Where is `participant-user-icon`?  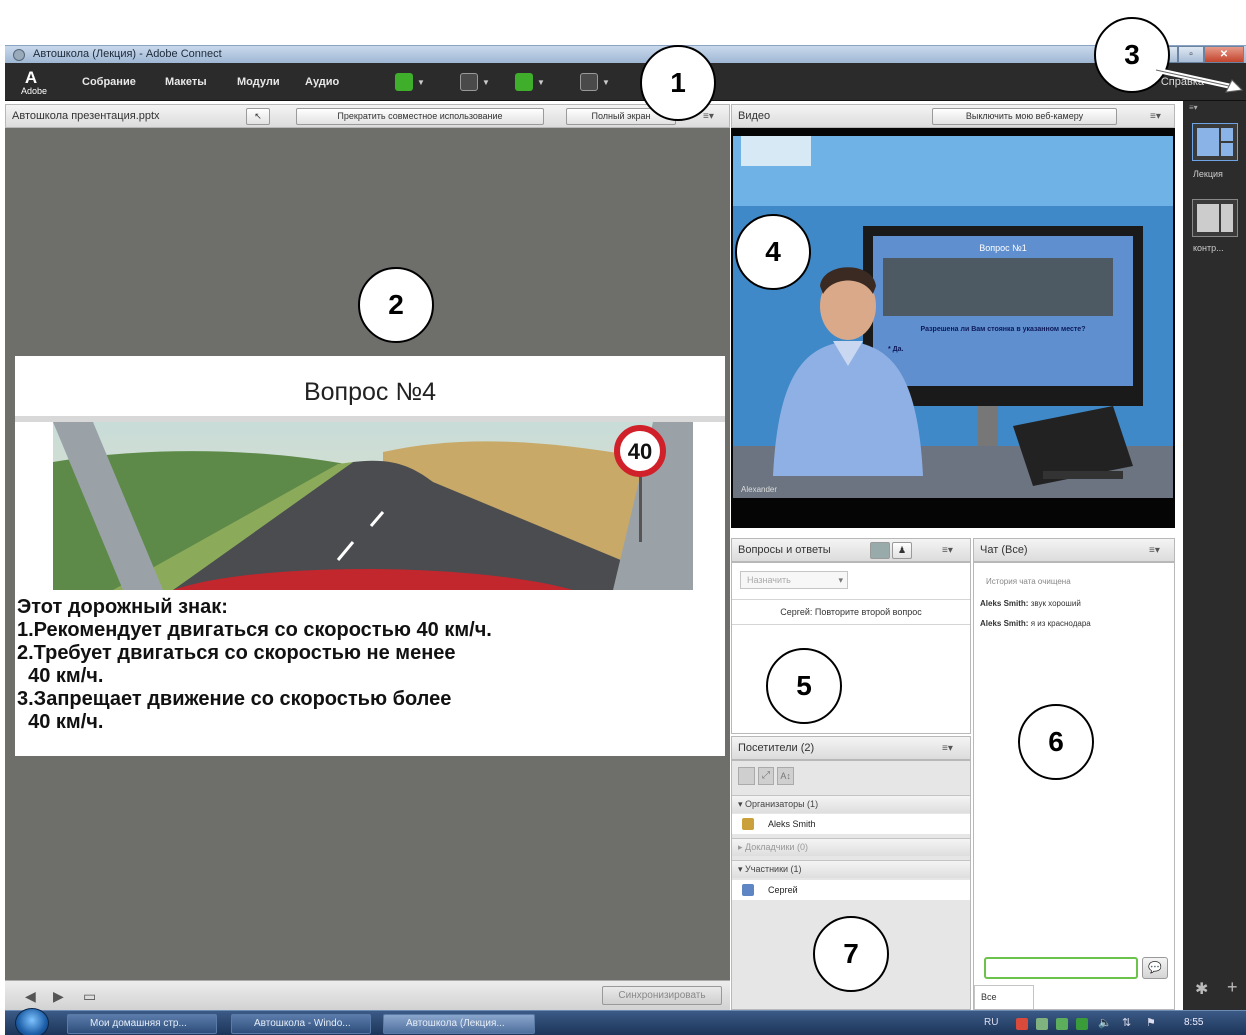 participant-user-icon is located at coordinates (748, 890).